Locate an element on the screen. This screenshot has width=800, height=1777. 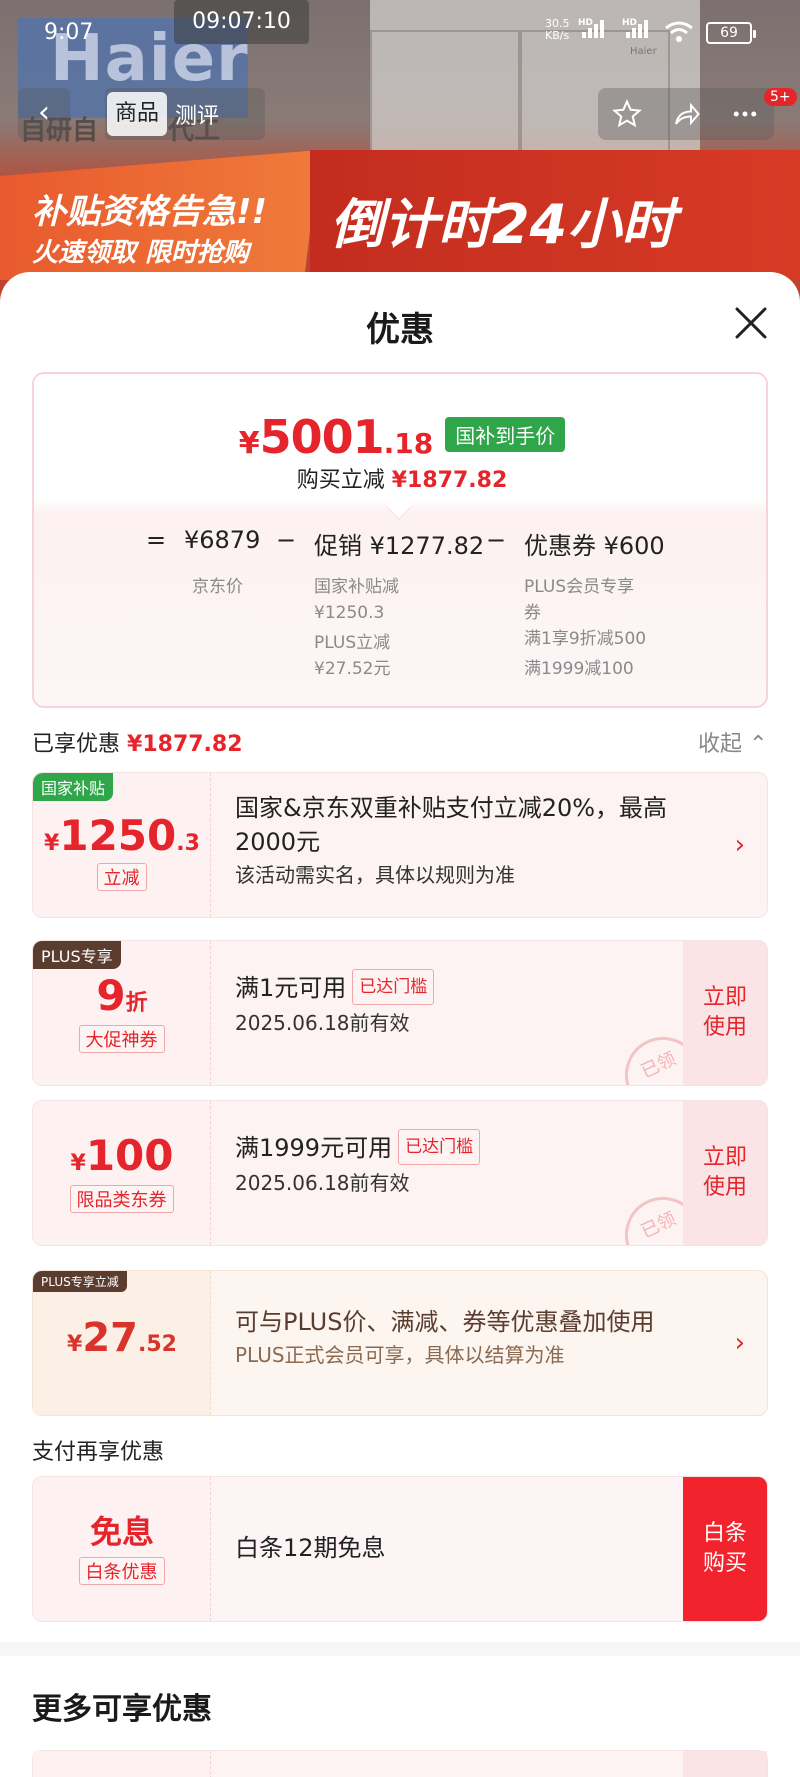
sheet-title: 优惠 is located at coordinates (400, 330).